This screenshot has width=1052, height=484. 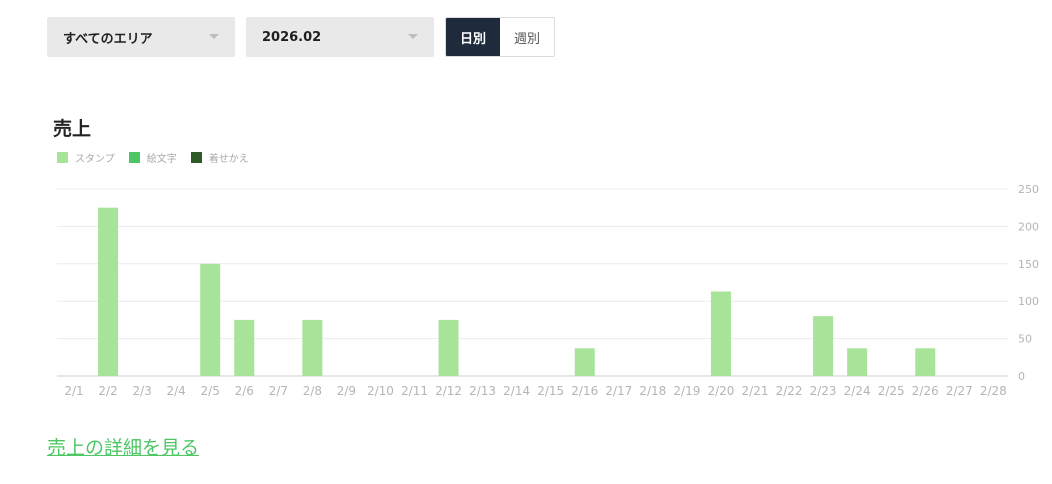 What do you see at coordinates (584, 391) in the screenshot?
I see `x-tick-label: 2/16` at bounding box center [584, 391].